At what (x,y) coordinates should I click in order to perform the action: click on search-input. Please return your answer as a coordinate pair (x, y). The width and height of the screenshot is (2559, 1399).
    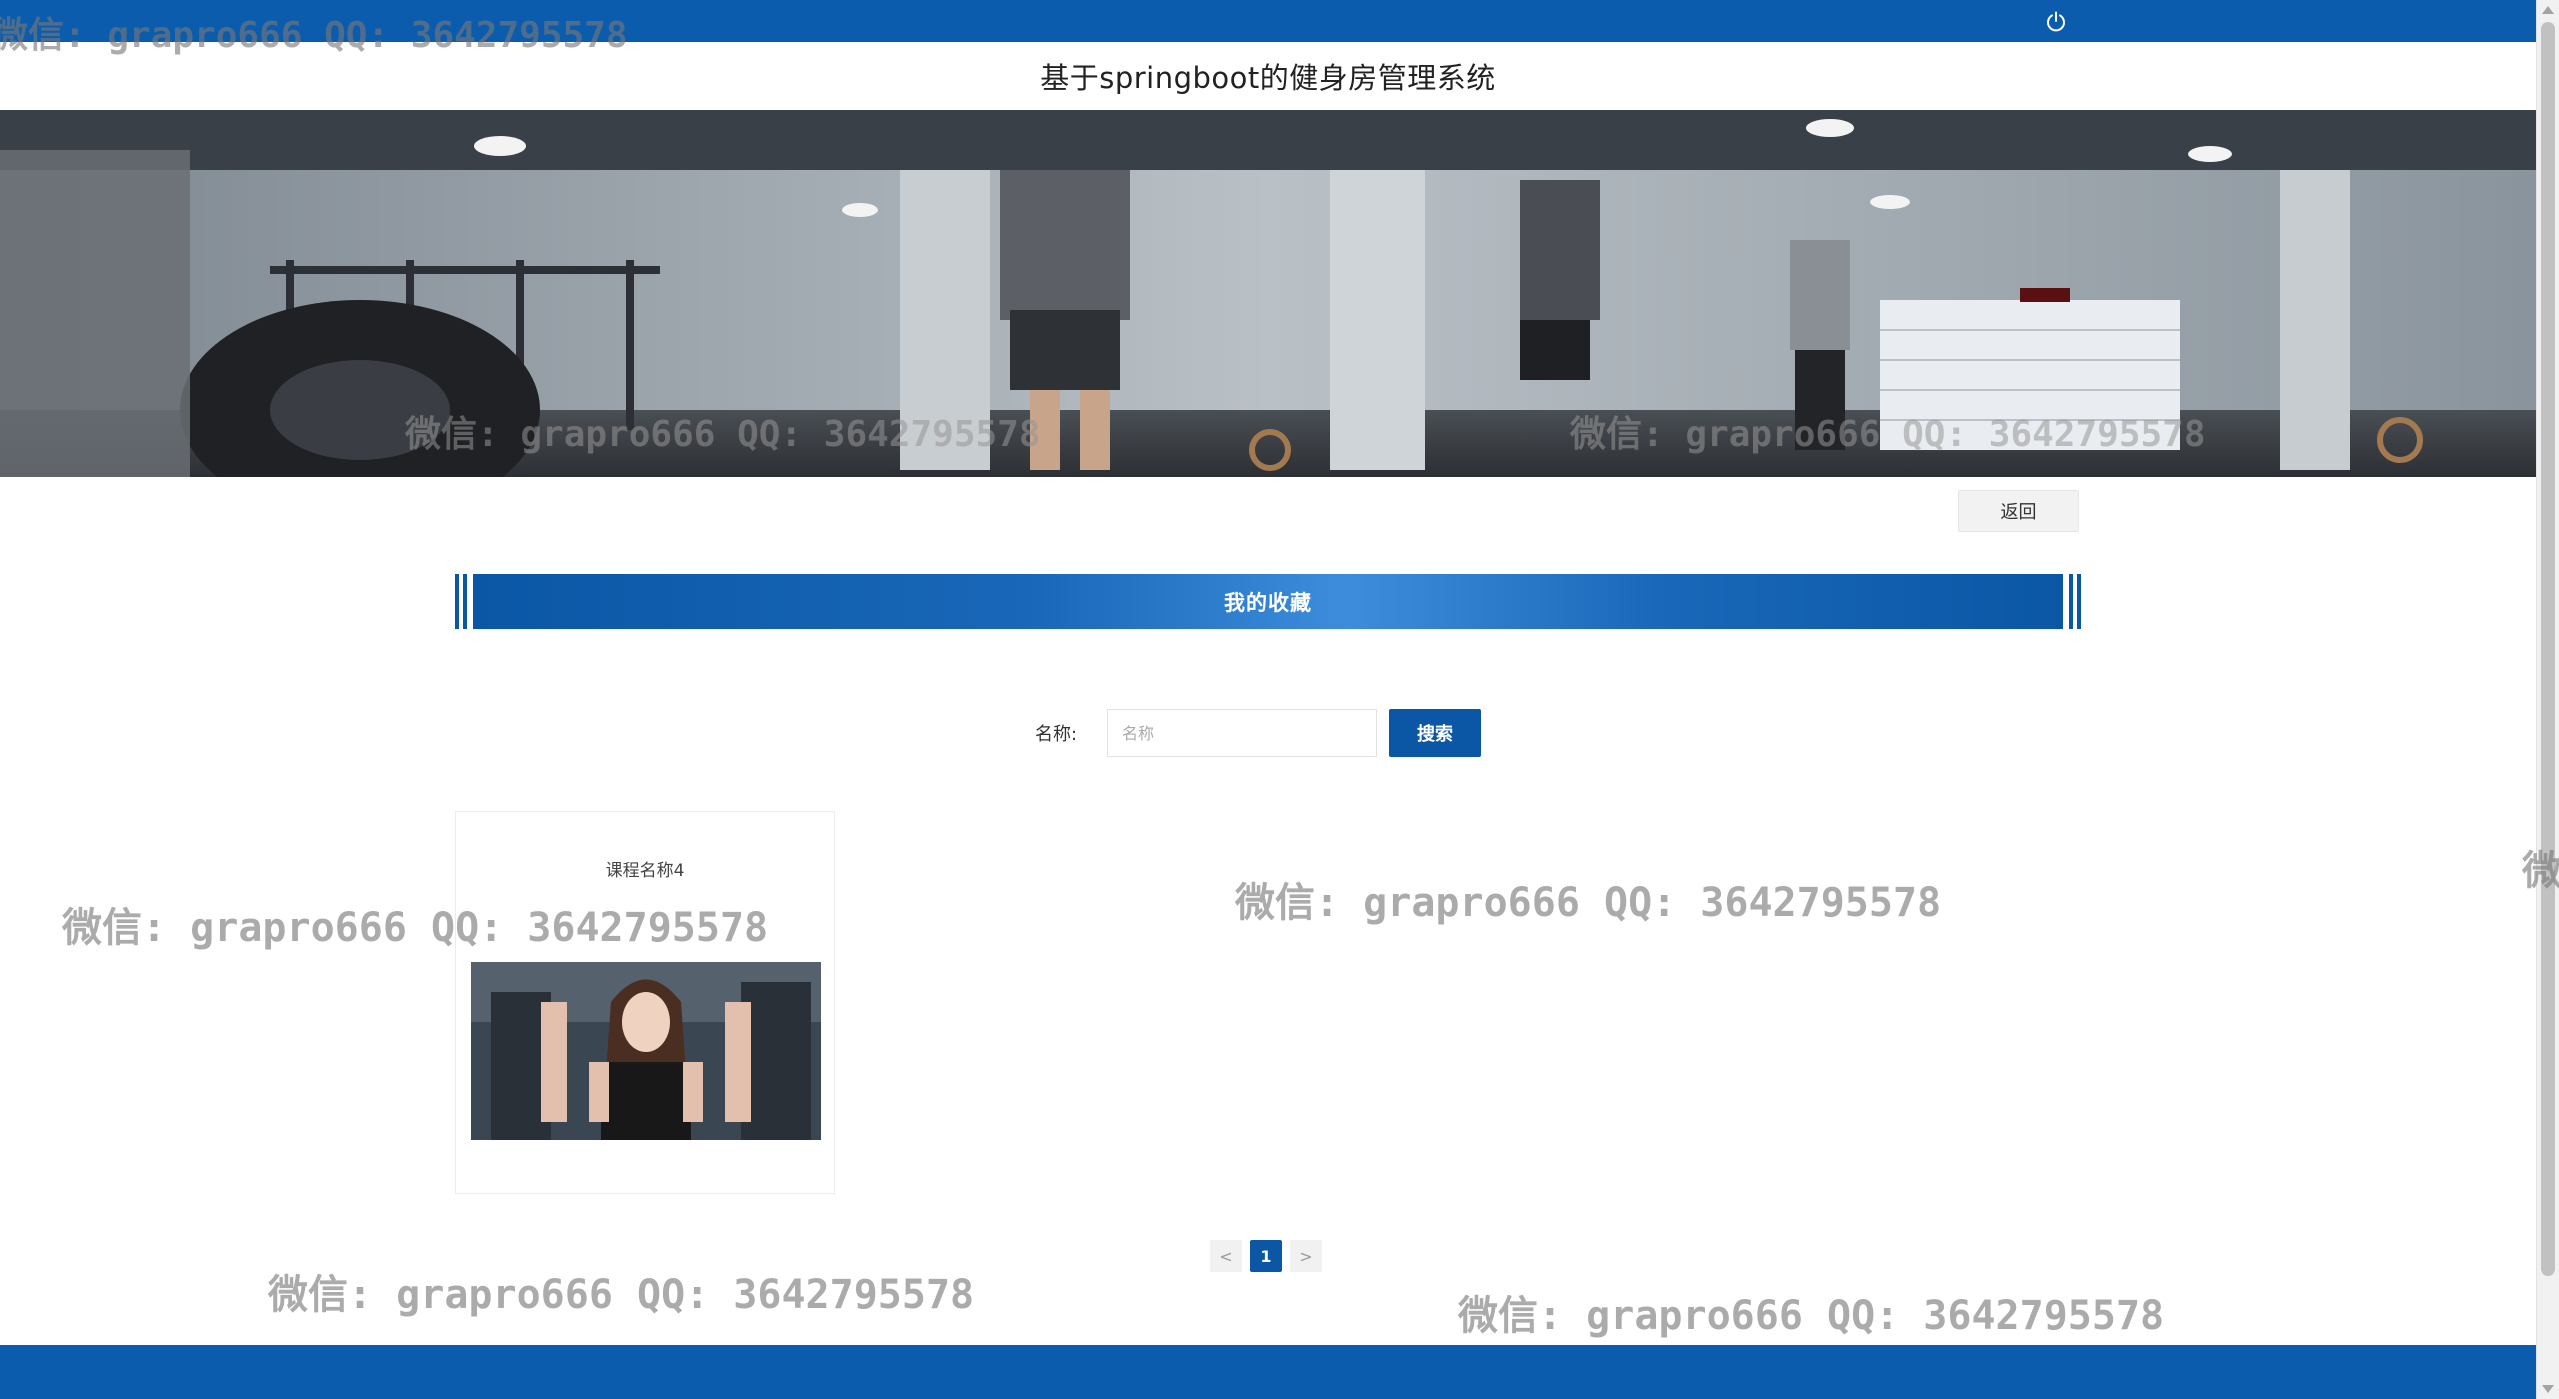
    Looking at the image, I should click on (1242, 733).